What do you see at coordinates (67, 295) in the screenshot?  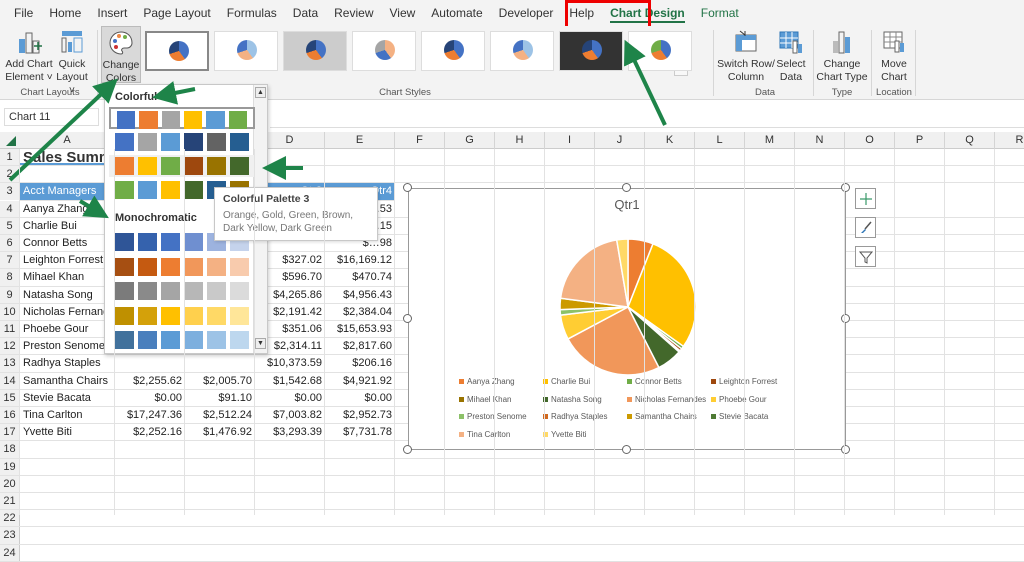 I see `cell-A-9: Natasha Song` at bounding box center [67, 295].